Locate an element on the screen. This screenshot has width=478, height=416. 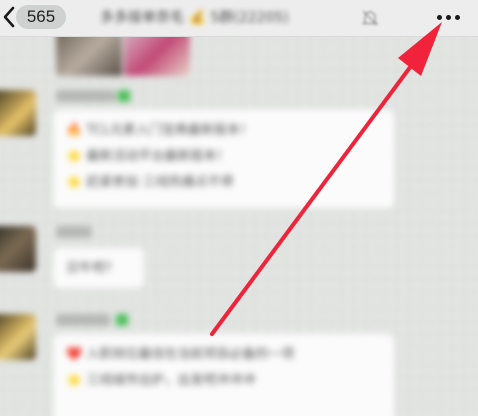
chevron-left-icon is located at coordinates (9, 17).